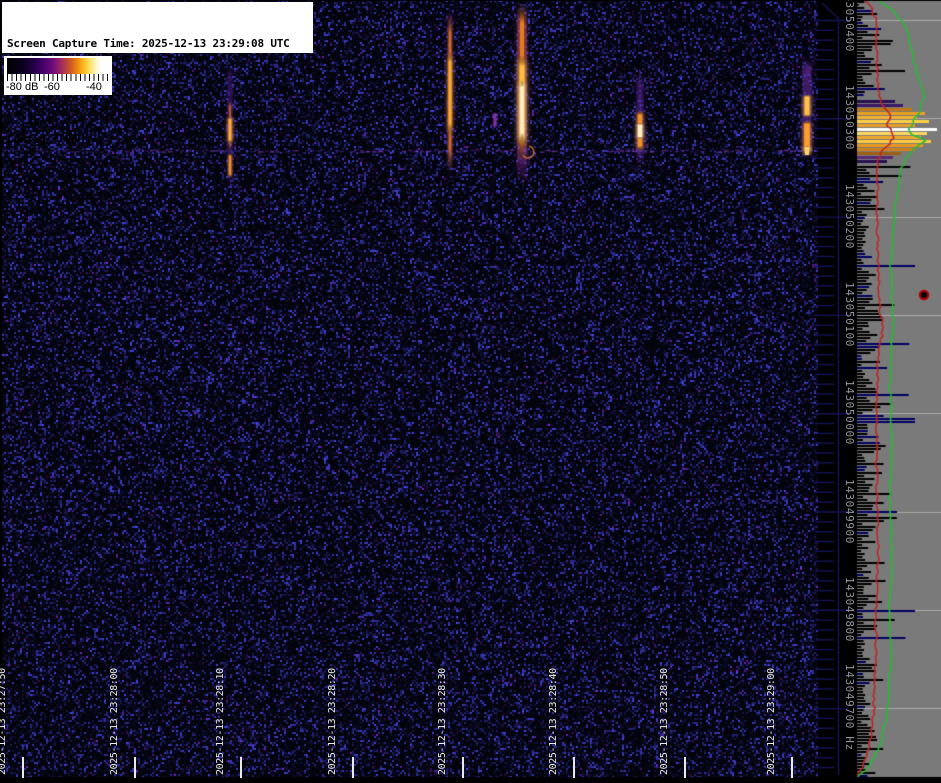 This screenshot has width=941, height=783. Describe the element at coordinates (771, 721) in the screenshot. I see `time-axis-label: 2025-12-13 23:29:00` at that location.